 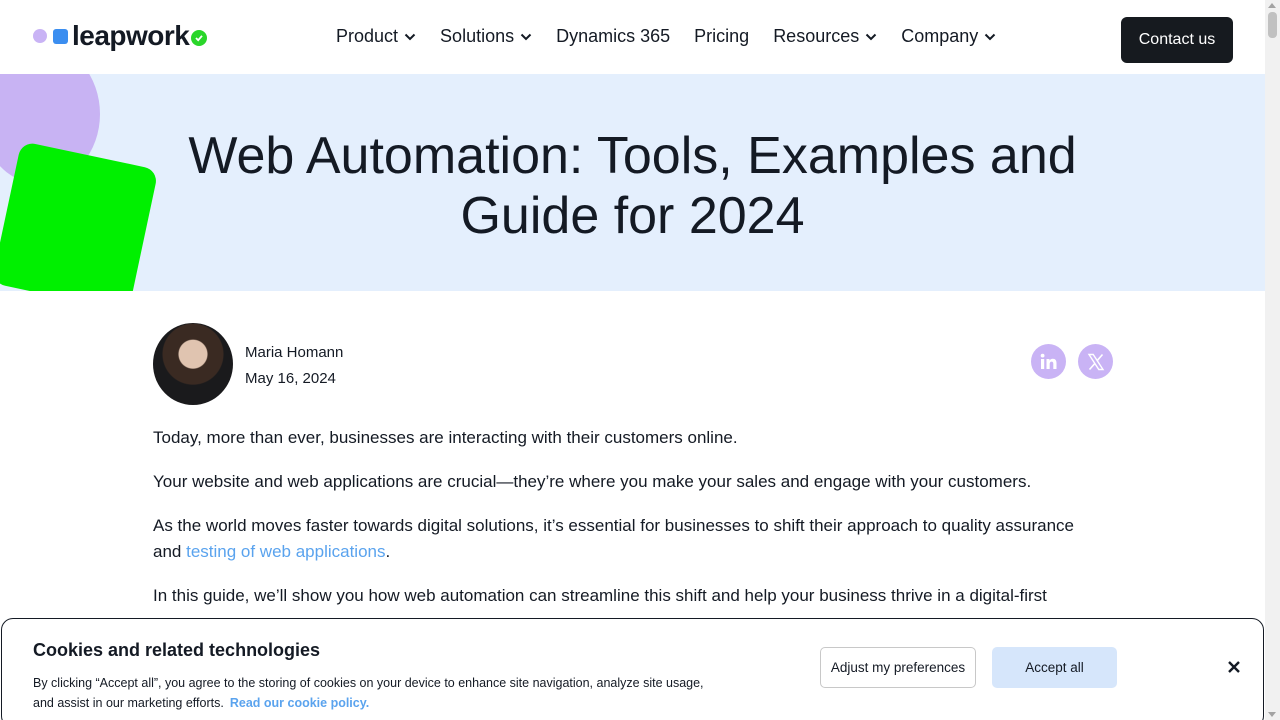 What do you see at coordinates (177, 650) in the screenshot?
I see `cookie-title: Cookies and related technologies` at bounding box center [177, 650].